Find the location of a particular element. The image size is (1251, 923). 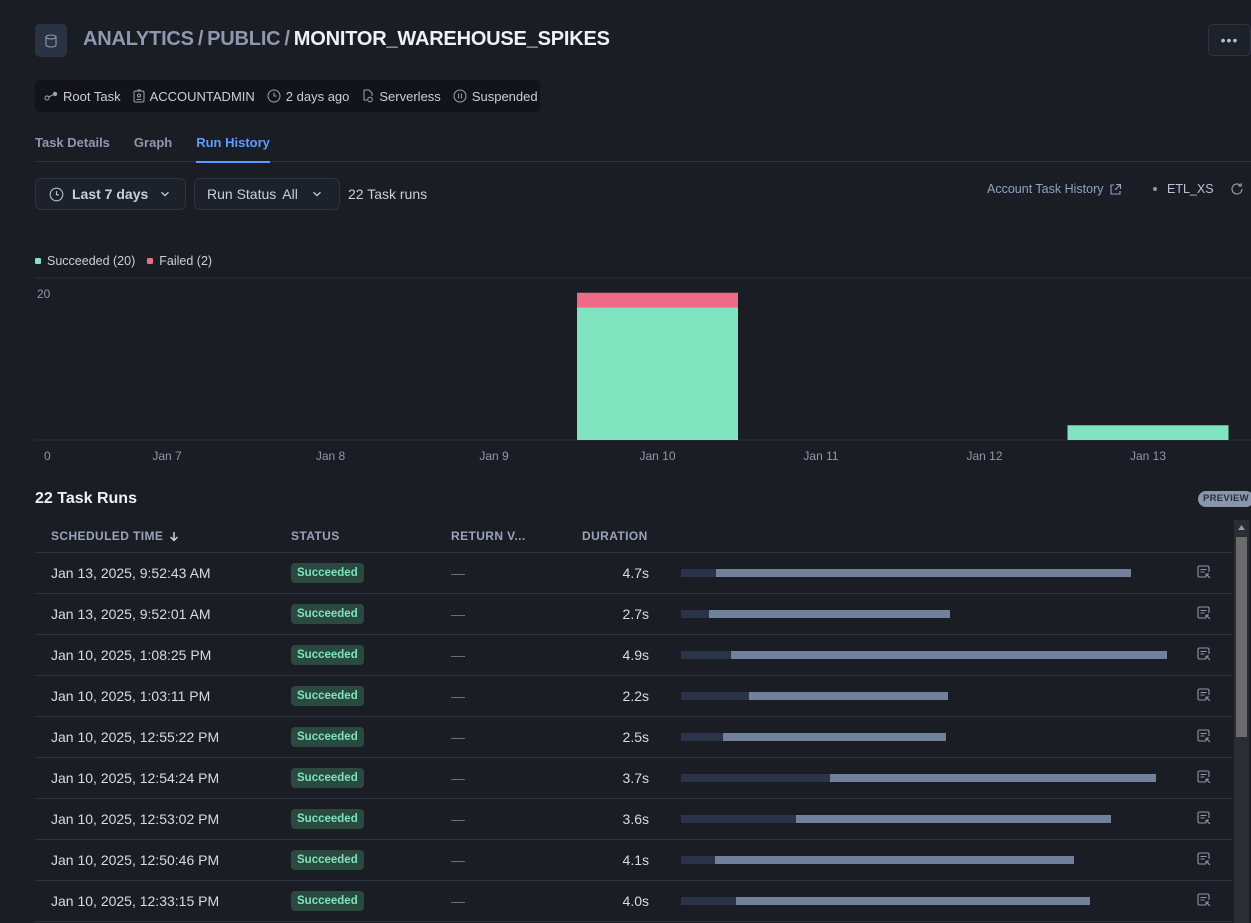

y-tick-label: 0 is located at coordinates (47, 456).